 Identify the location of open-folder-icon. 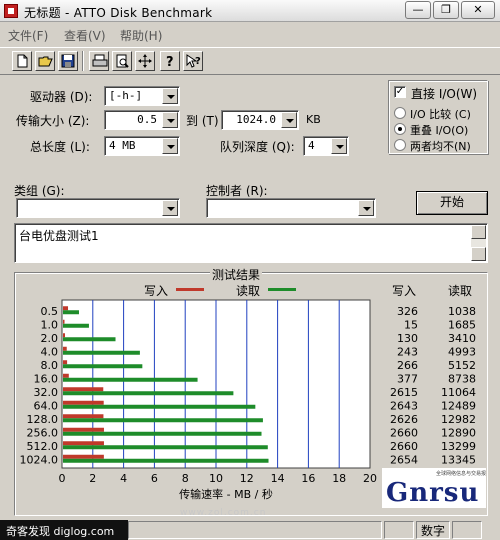
(45, 61).